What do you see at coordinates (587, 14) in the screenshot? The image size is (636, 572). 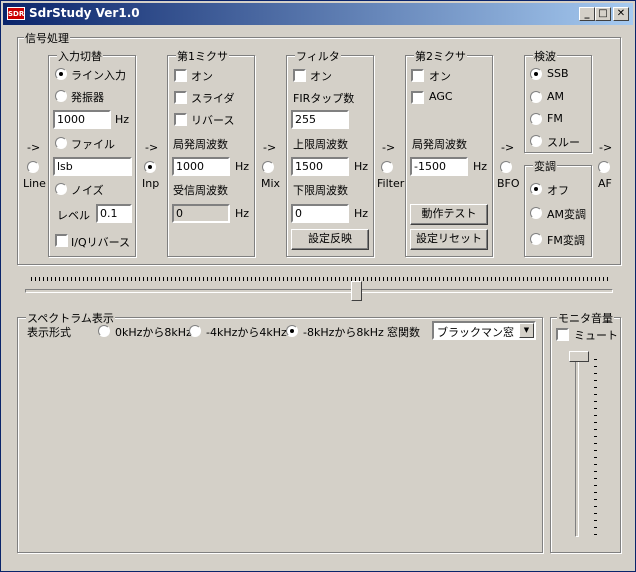 I see `minimize-button: _` at bounding box center [587, 14].